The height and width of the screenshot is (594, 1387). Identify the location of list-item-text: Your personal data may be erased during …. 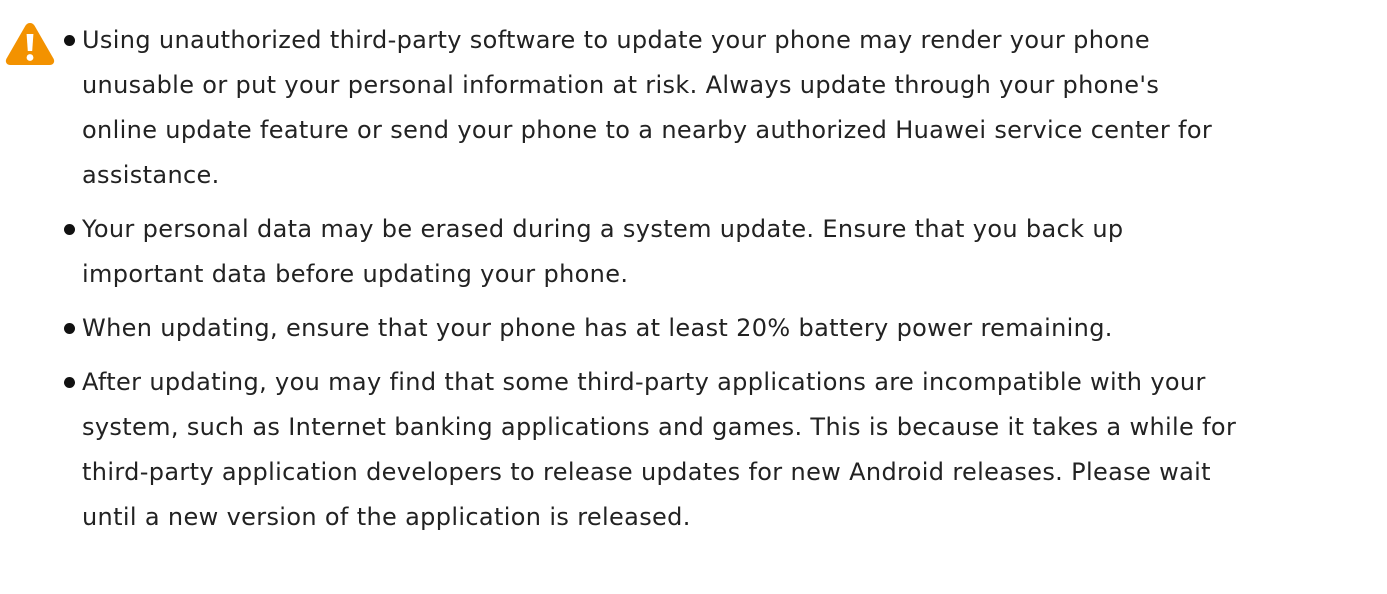
(603, 251).